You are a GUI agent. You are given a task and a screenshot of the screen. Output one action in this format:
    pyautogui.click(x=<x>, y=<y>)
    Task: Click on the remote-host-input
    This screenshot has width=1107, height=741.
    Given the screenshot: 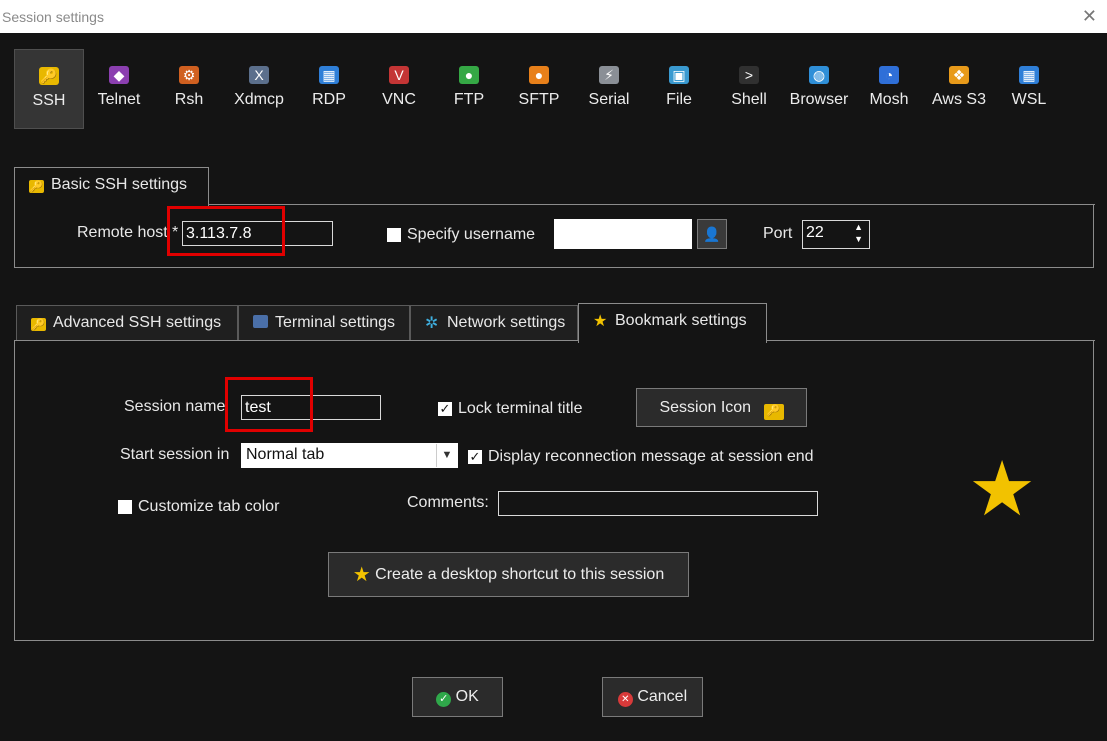 What is the action you would take?
    pyautogui.click(x=257, y=233)
    